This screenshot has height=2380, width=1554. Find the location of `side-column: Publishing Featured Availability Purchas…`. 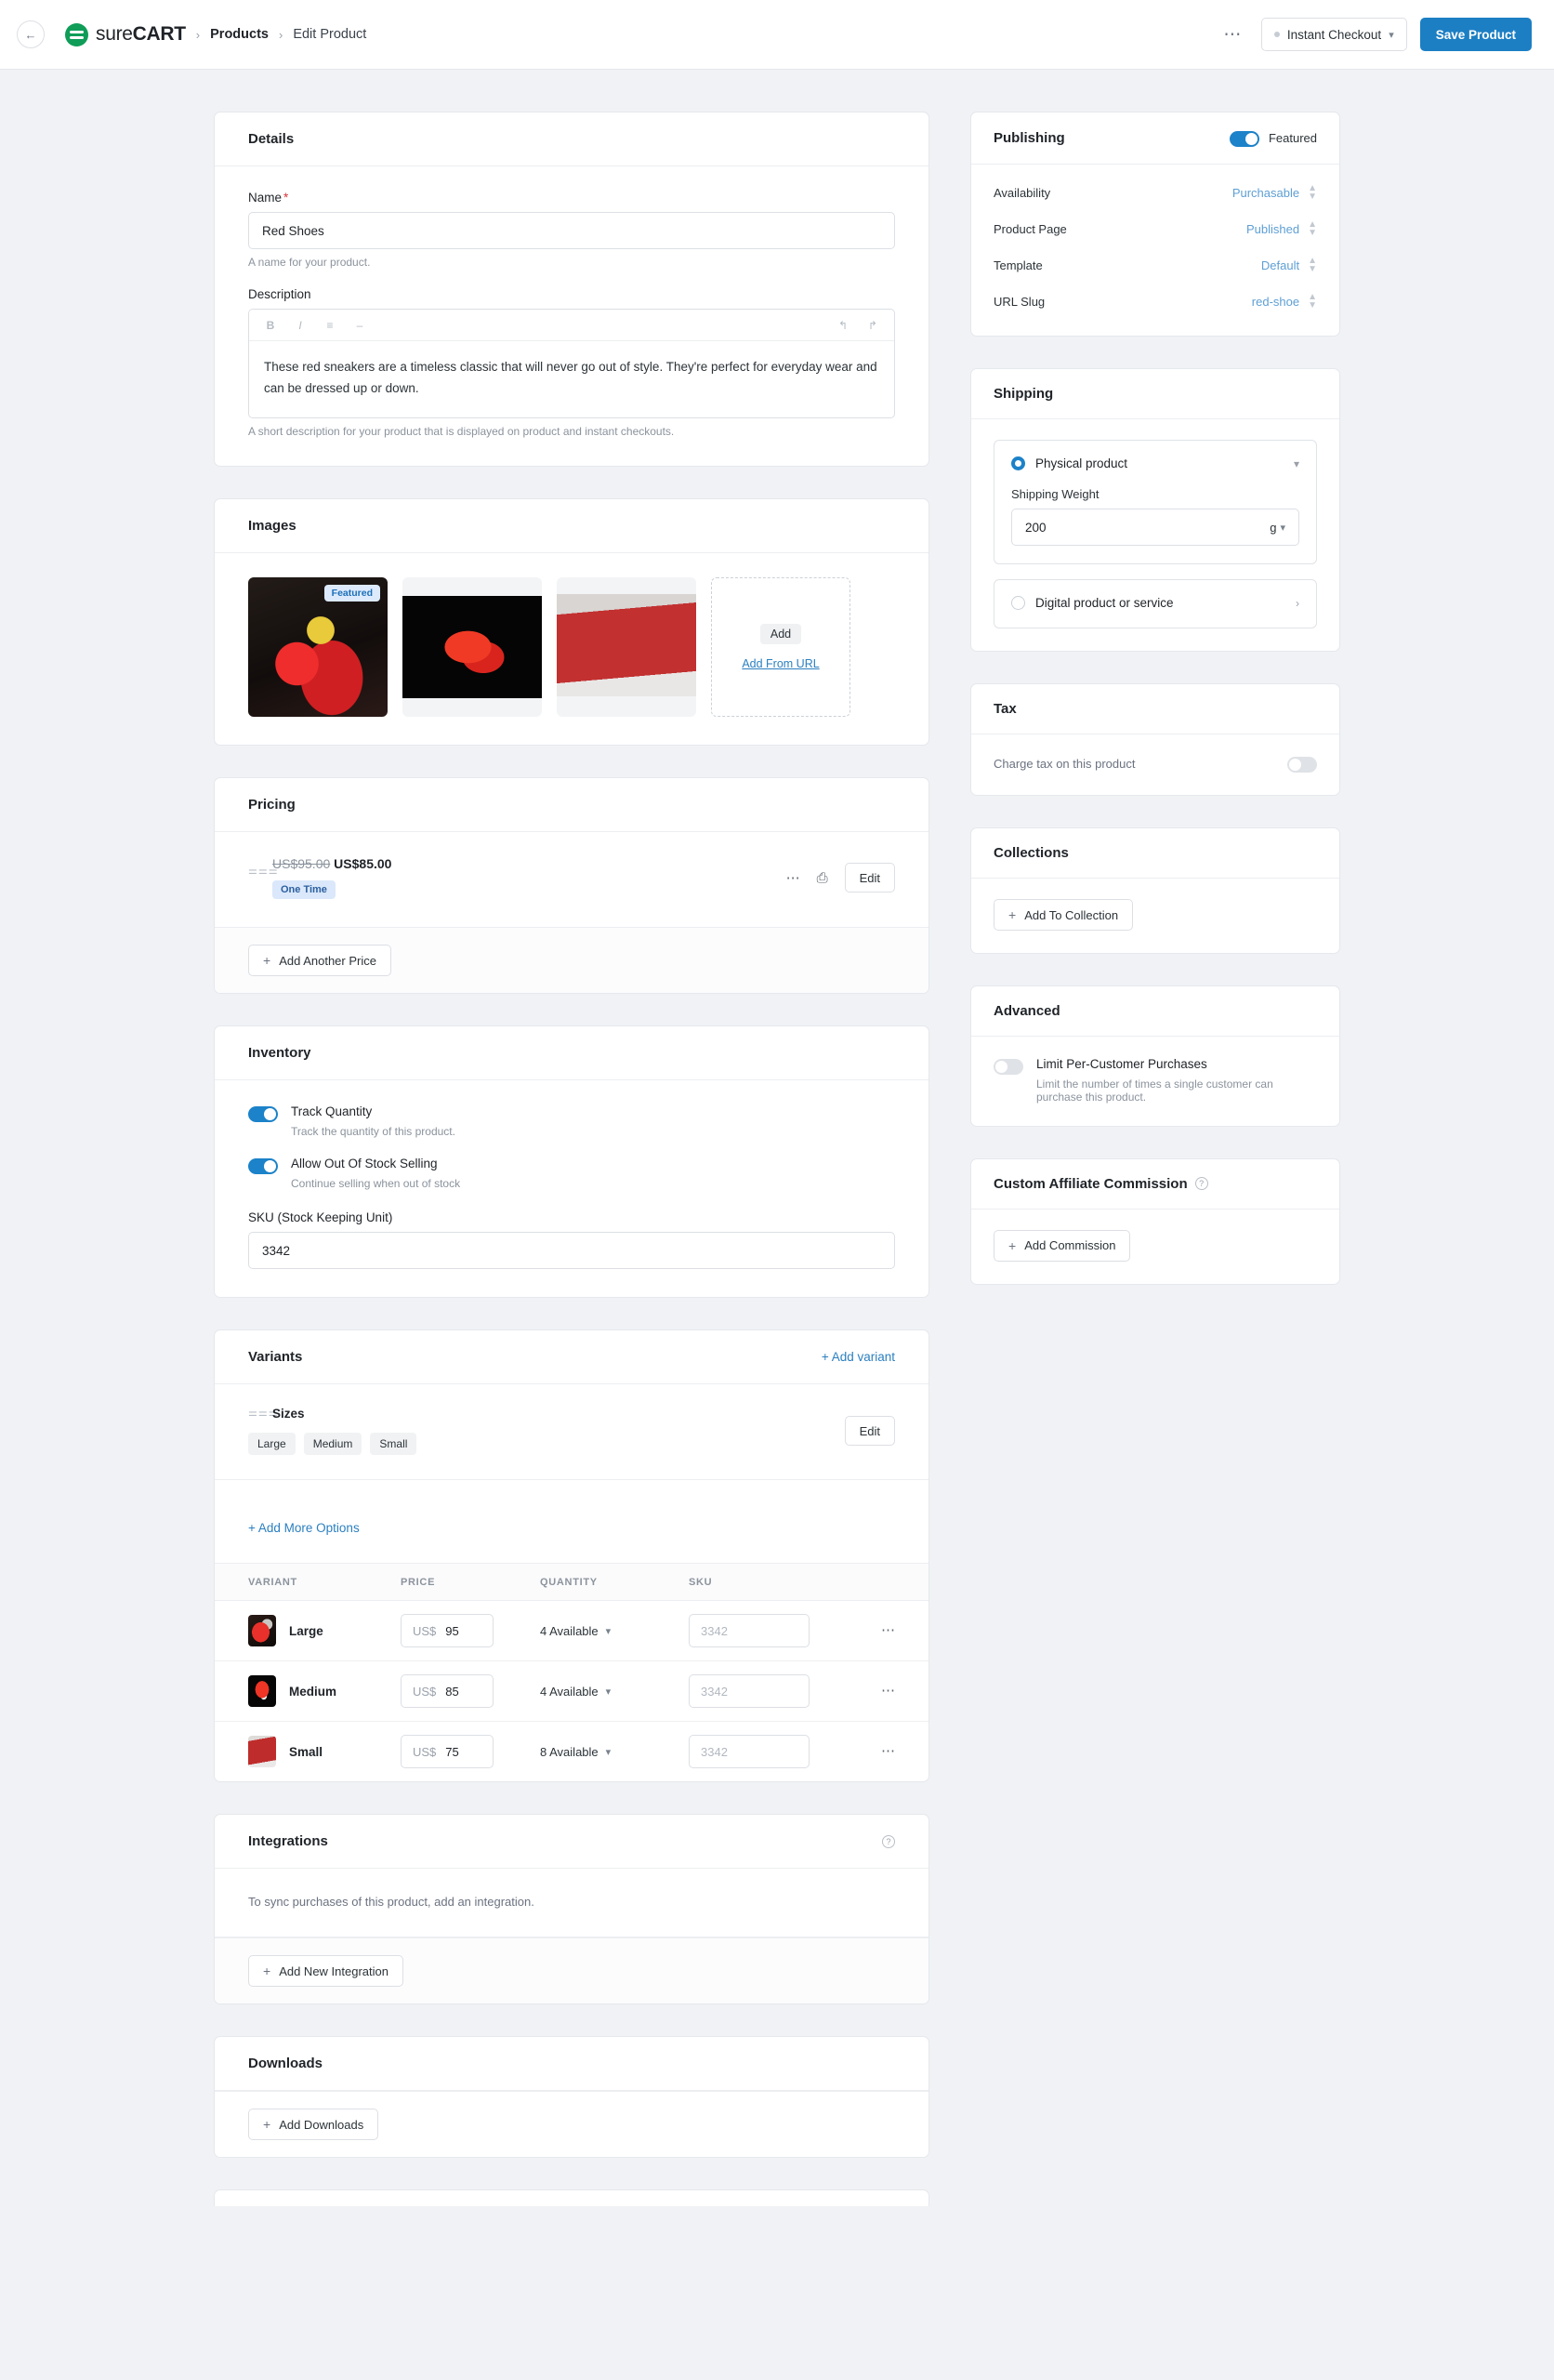

side-column: Publishing Featured Availability Purchas… is located at coordinates (1155, 714).